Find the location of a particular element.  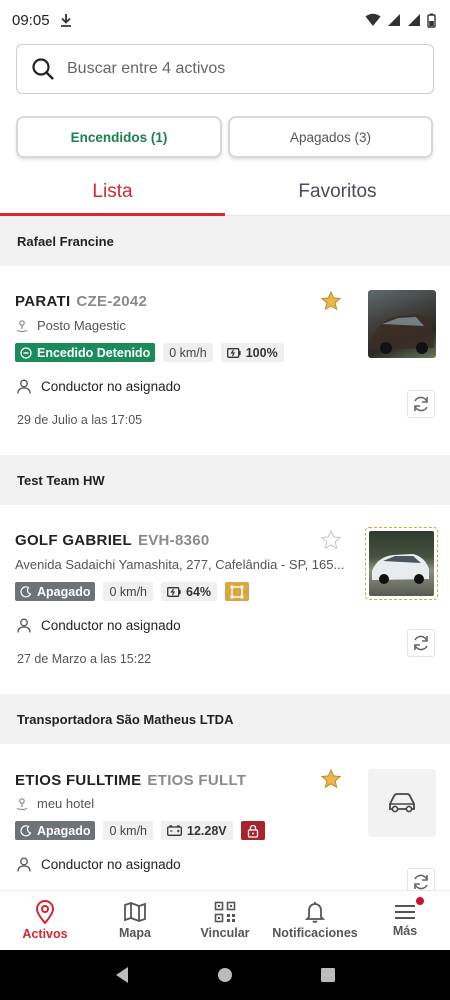

vehicle-title: ETIOS FULLTIME ETIOS FULLT is located at coordinates (130, 780).